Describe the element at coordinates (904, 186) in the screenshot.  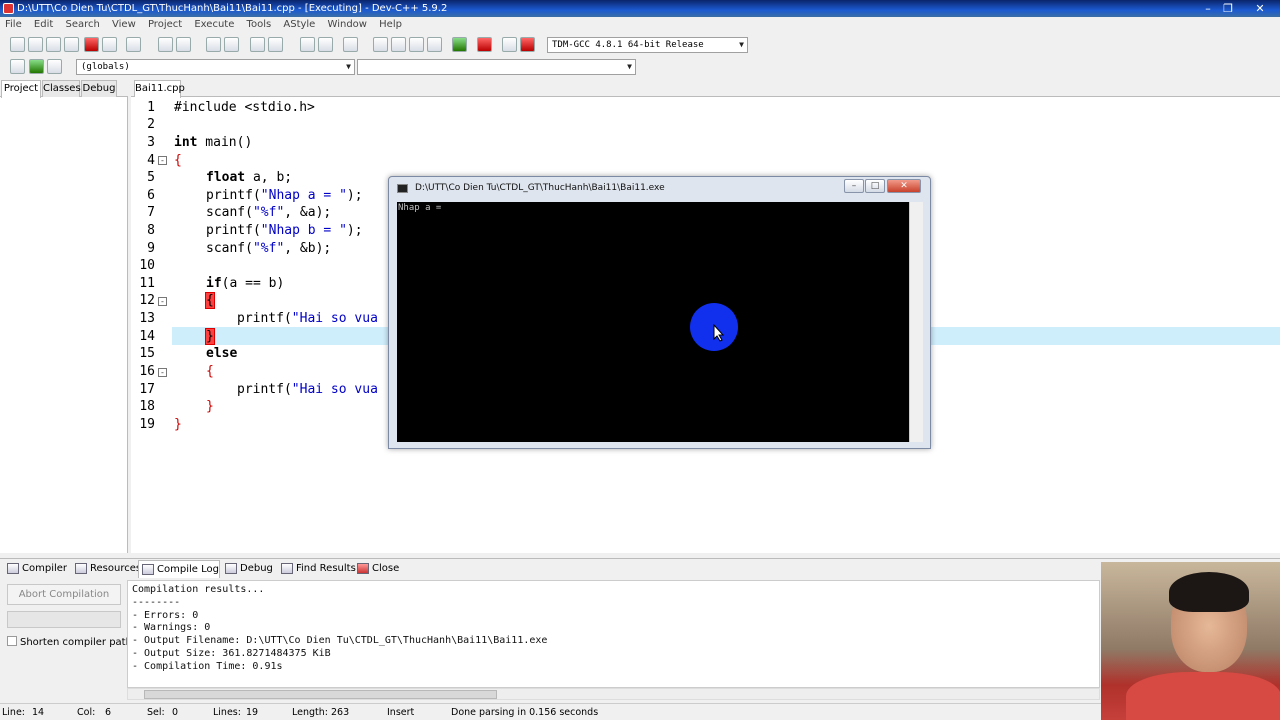
I see `console-close-button: ✕` at that location.